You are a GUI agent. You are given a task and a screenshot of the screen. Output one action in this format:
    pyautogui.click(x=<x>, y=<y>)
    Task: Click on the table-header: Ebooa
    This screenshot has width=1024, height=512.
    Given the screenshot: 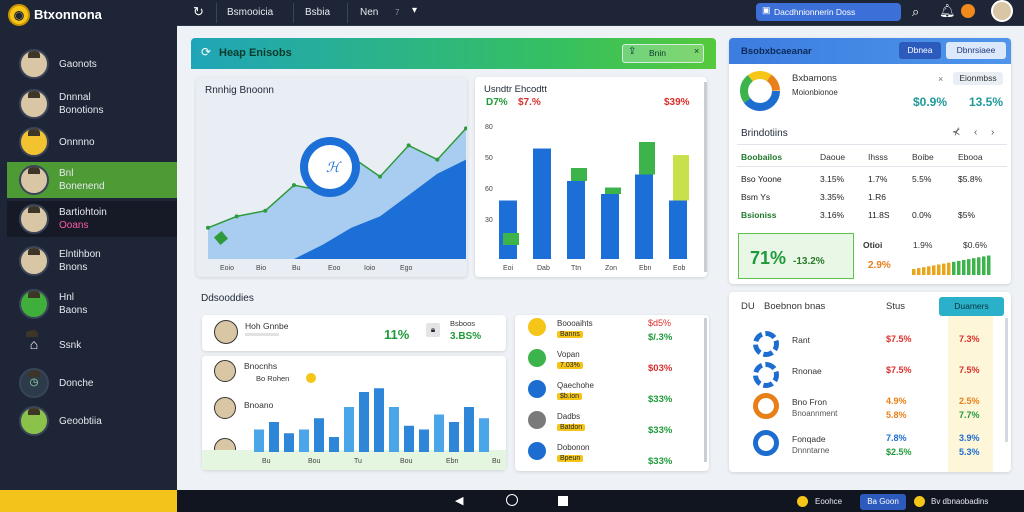 What is the action you would take?
    pyautogui.click(x=970, y=157)
    